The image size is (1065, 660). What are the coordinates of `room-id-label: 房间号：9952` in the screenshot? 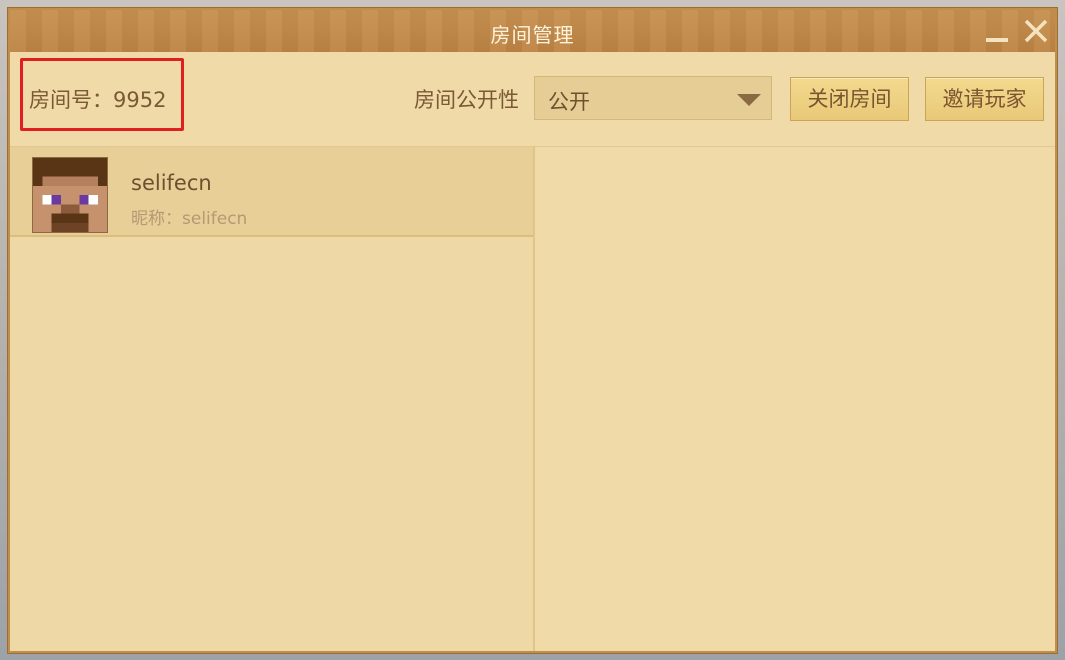 It's located at (98, 100).